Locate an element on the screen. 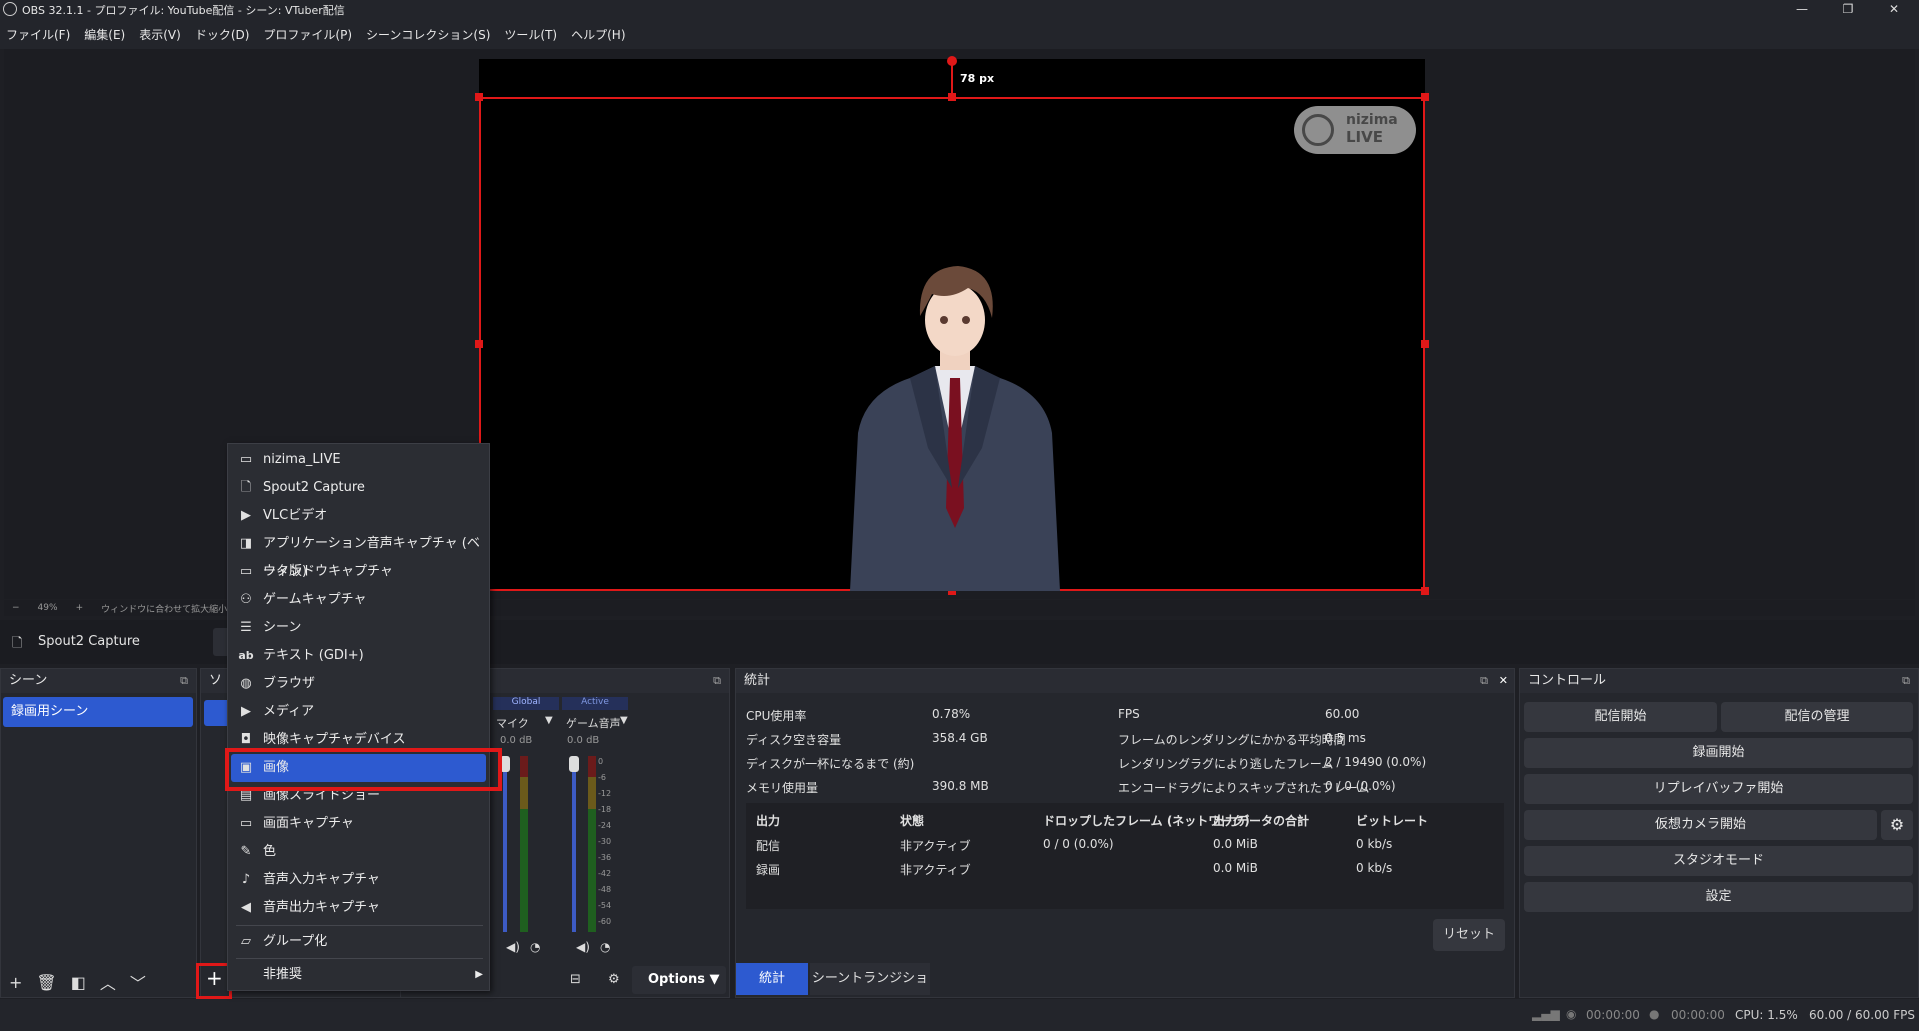 This screenshot has height=1031, width=1919. start-recording-button: 録画開始 is located at coordinates (1718, 753).